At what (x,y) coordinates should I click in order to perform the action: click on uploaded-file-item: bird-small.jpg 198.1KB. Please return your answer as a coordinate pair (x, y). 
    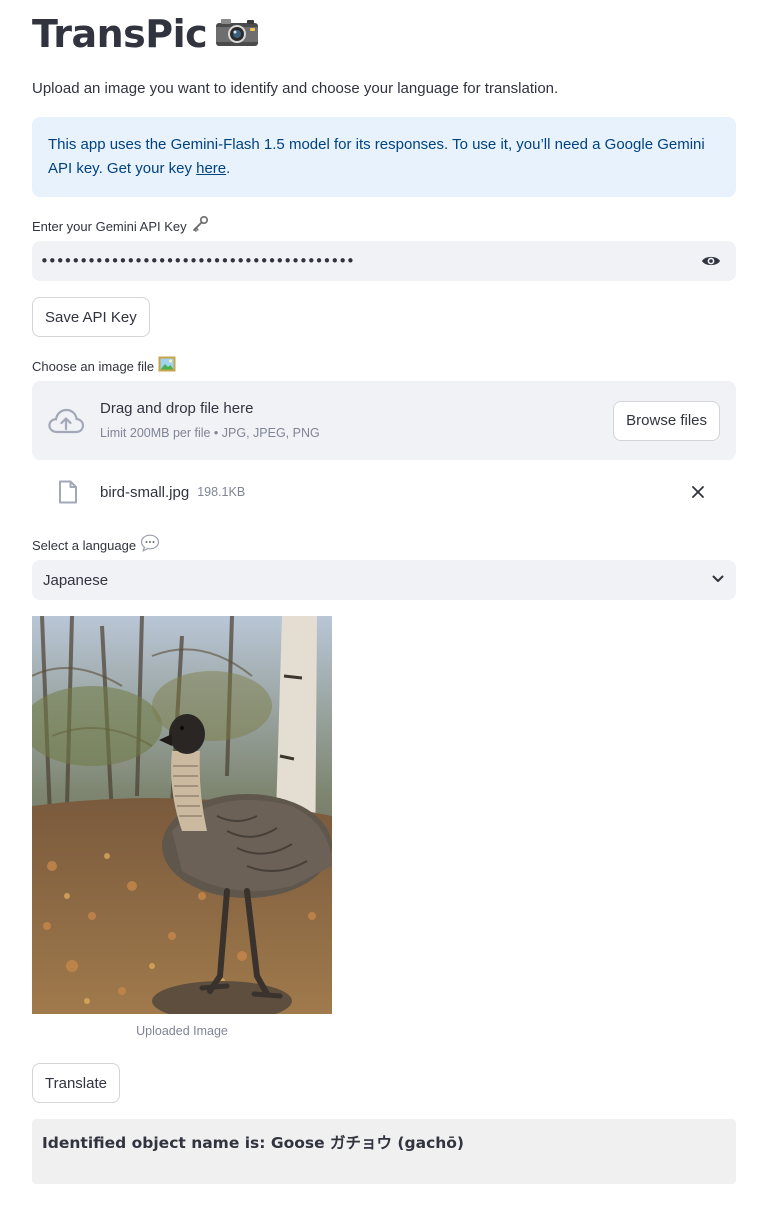
    Looking at the image, I should click on (384, 492).